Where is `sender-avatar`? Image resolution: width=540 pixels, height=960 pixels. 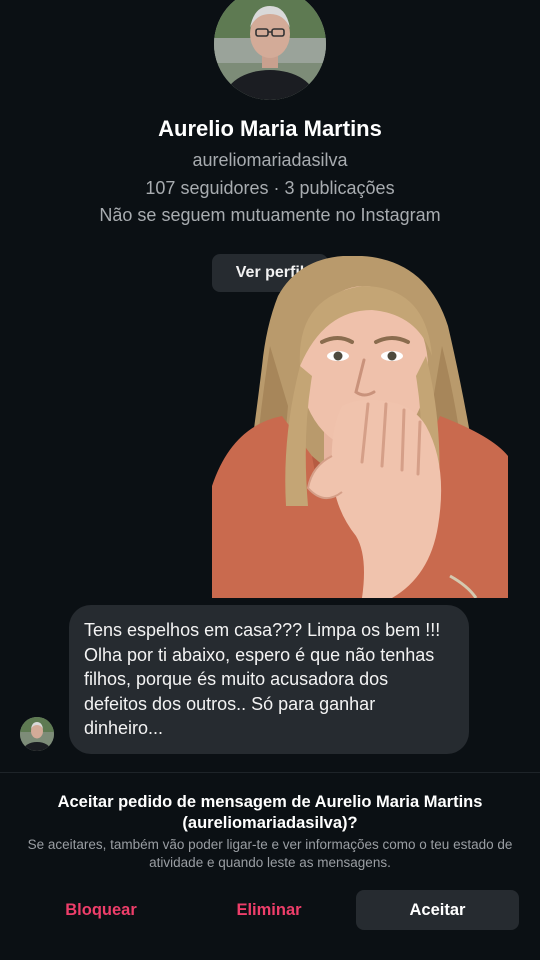 sender-avatar is located at coordinates (37, 734).